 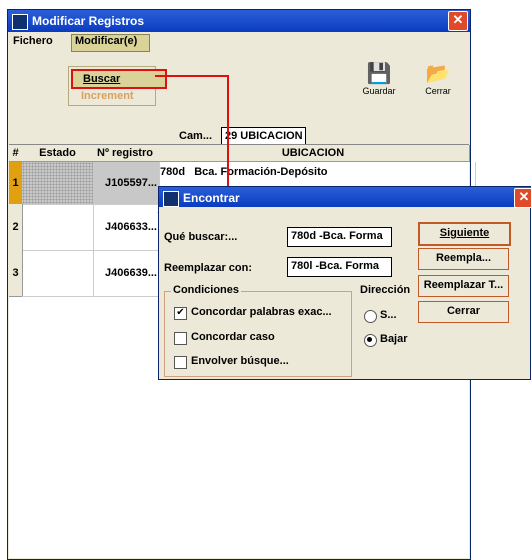 I want to click on envolver-checkbox, so click(x=180, y=362).